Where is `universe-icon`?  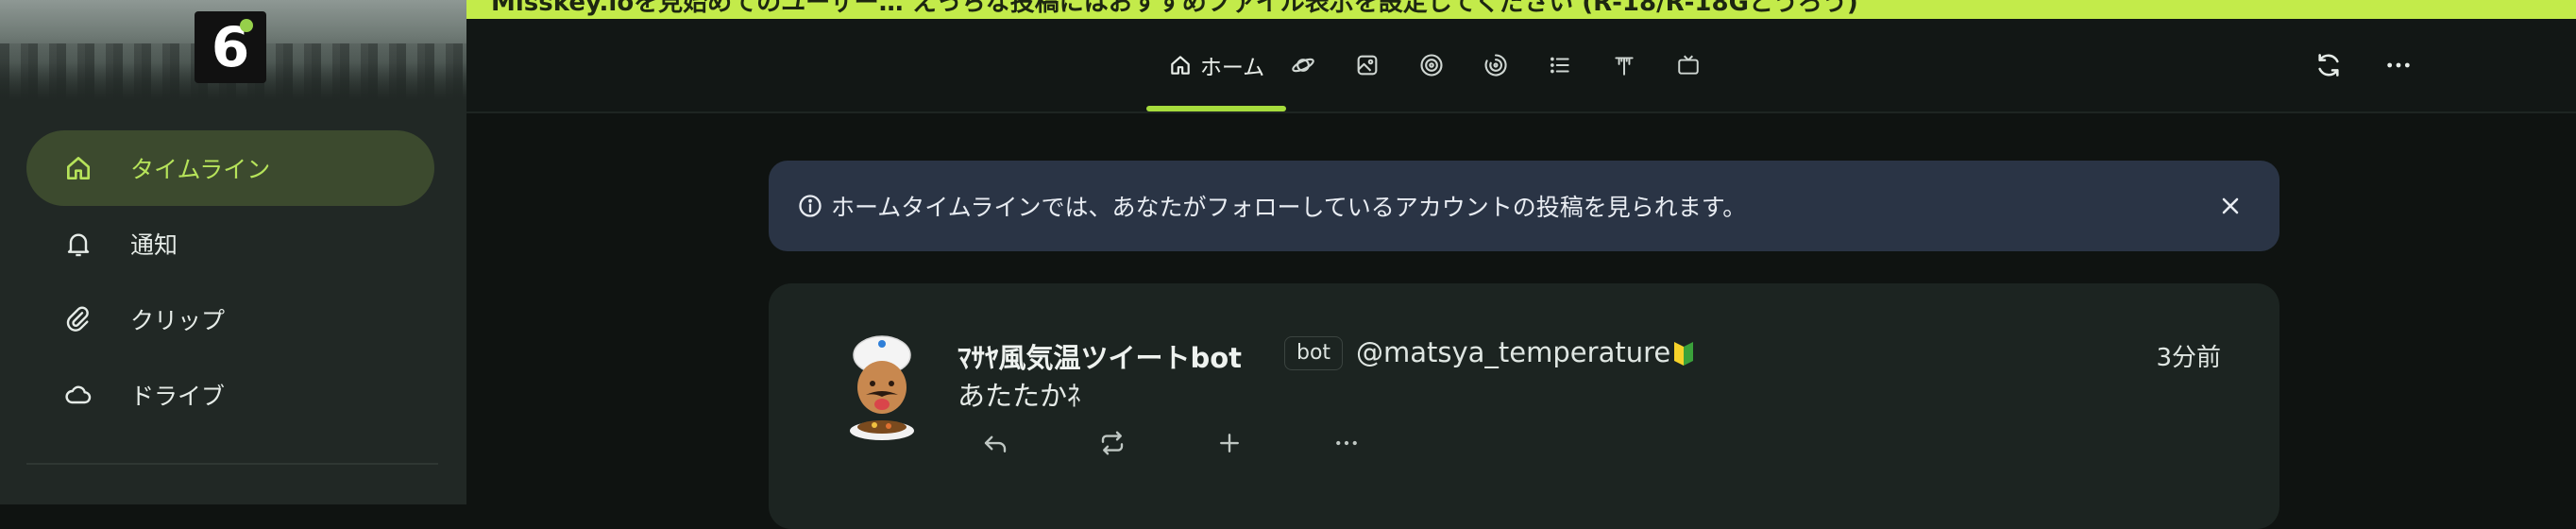 universe-icon is located at coordinates (1496, 65).